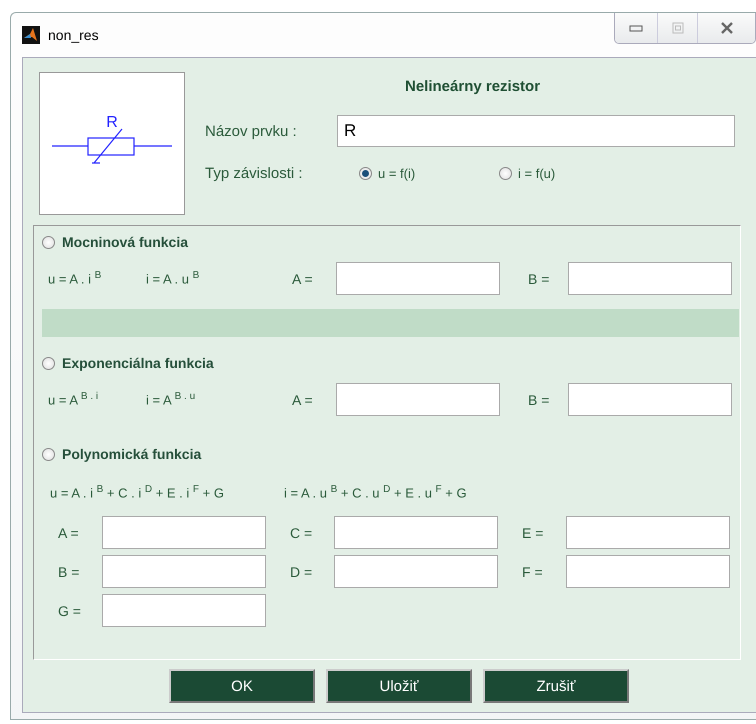 This screenshot has width=756, height=724. What do you see at coordinates (556, 686) in the screenshot?
I see `dialog-button: Zrušiť` at bounding box center [556, 686].